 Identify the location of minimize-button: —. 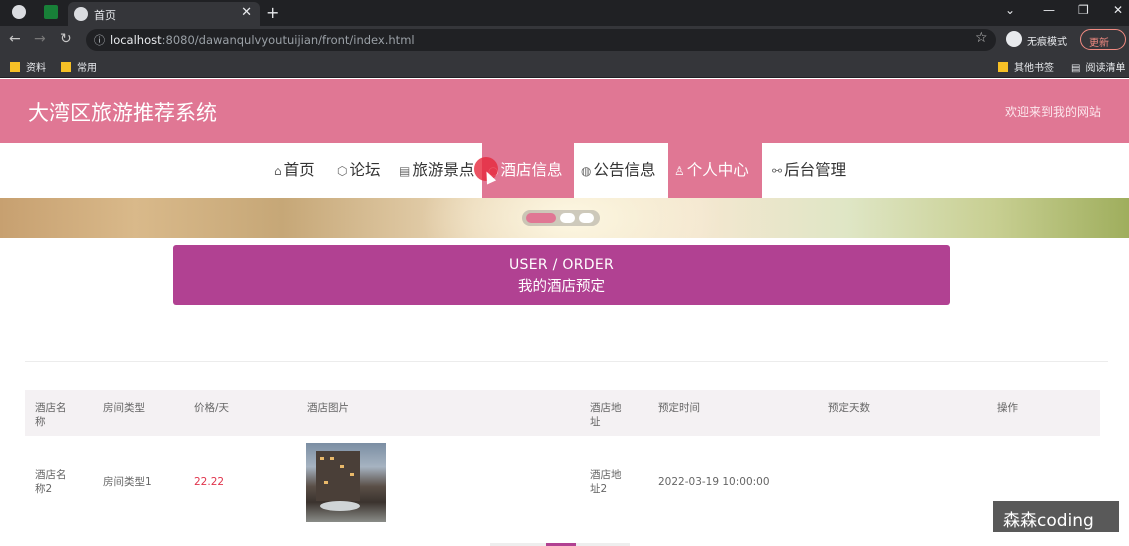
(1049, 10).